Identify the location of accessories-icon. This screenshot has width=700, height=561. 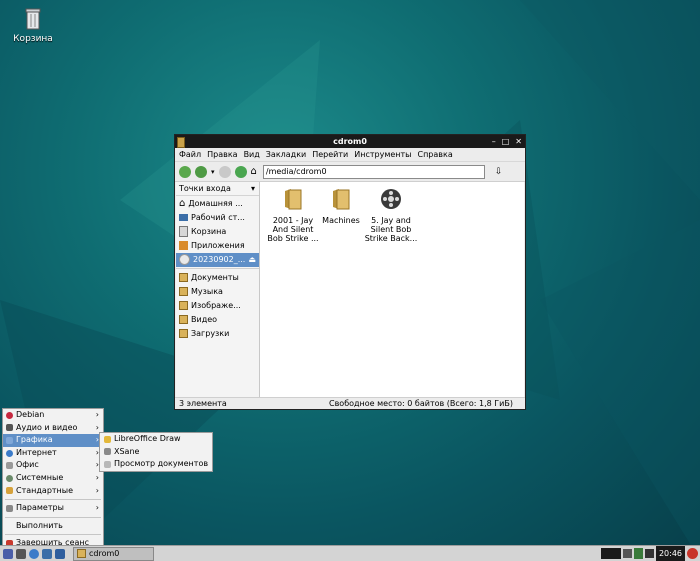
(9, 491).